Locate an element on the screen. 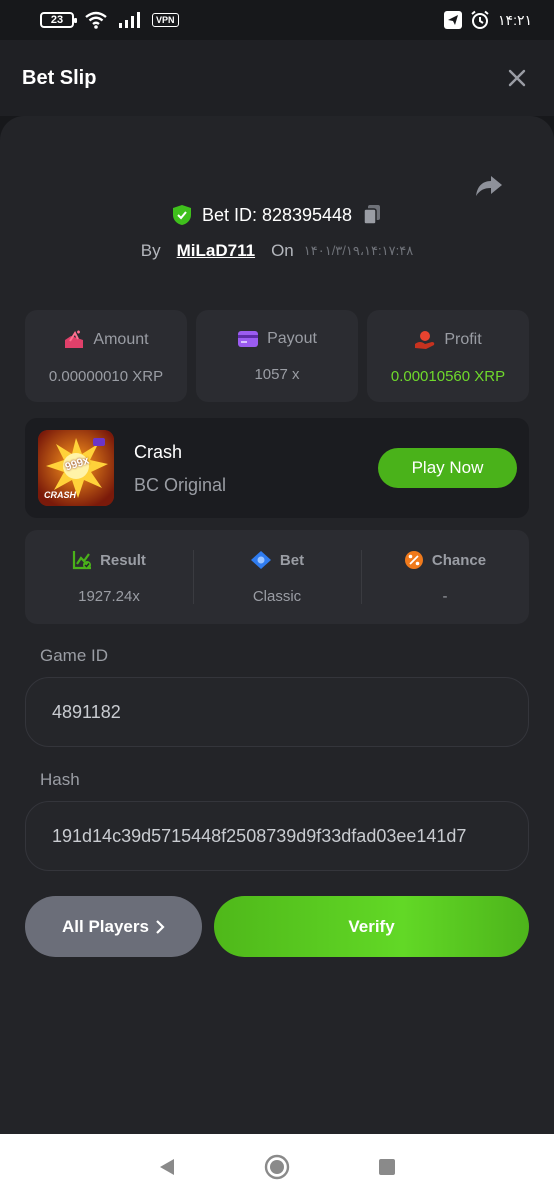 The height and width of the screenshot is (1200, 554). bet-label: Bet is located at coordinates (292, 560).